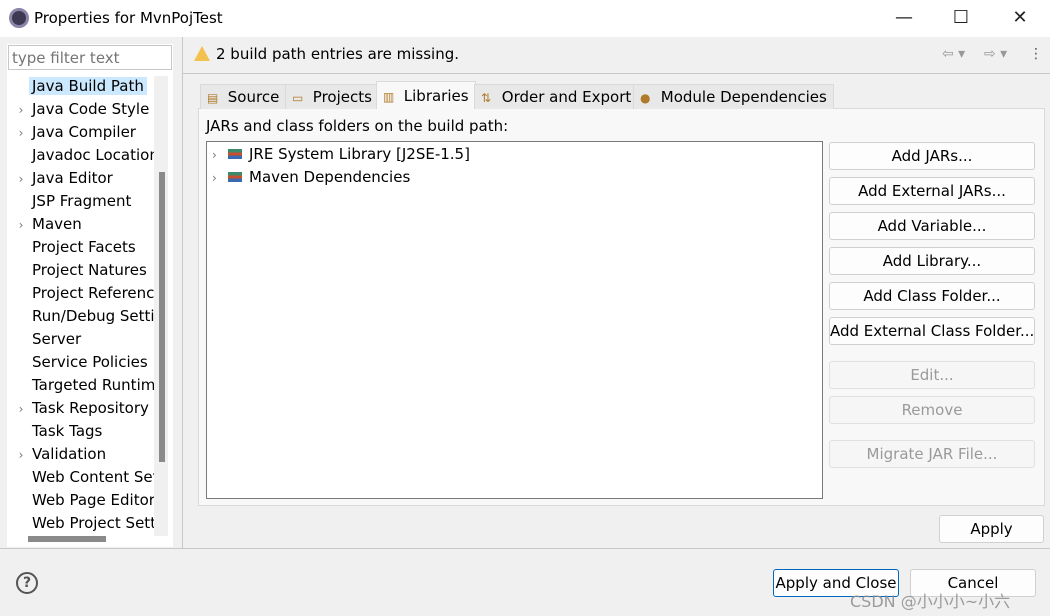 This screenshot has height=616, width=1050. I want to click on message-text: 2 build path entries are missing., so click(337, 54).